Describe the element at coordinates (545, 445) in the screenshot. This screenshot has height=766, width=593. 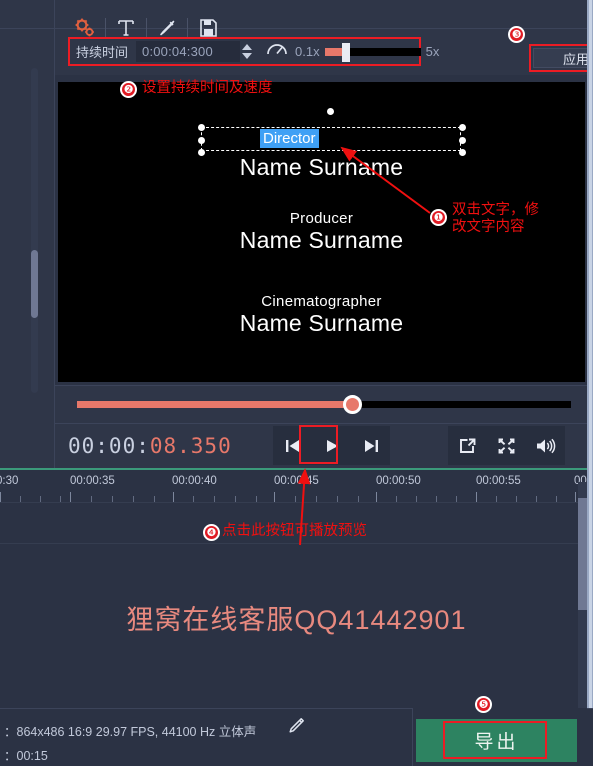
I see `volume-button` at that location.